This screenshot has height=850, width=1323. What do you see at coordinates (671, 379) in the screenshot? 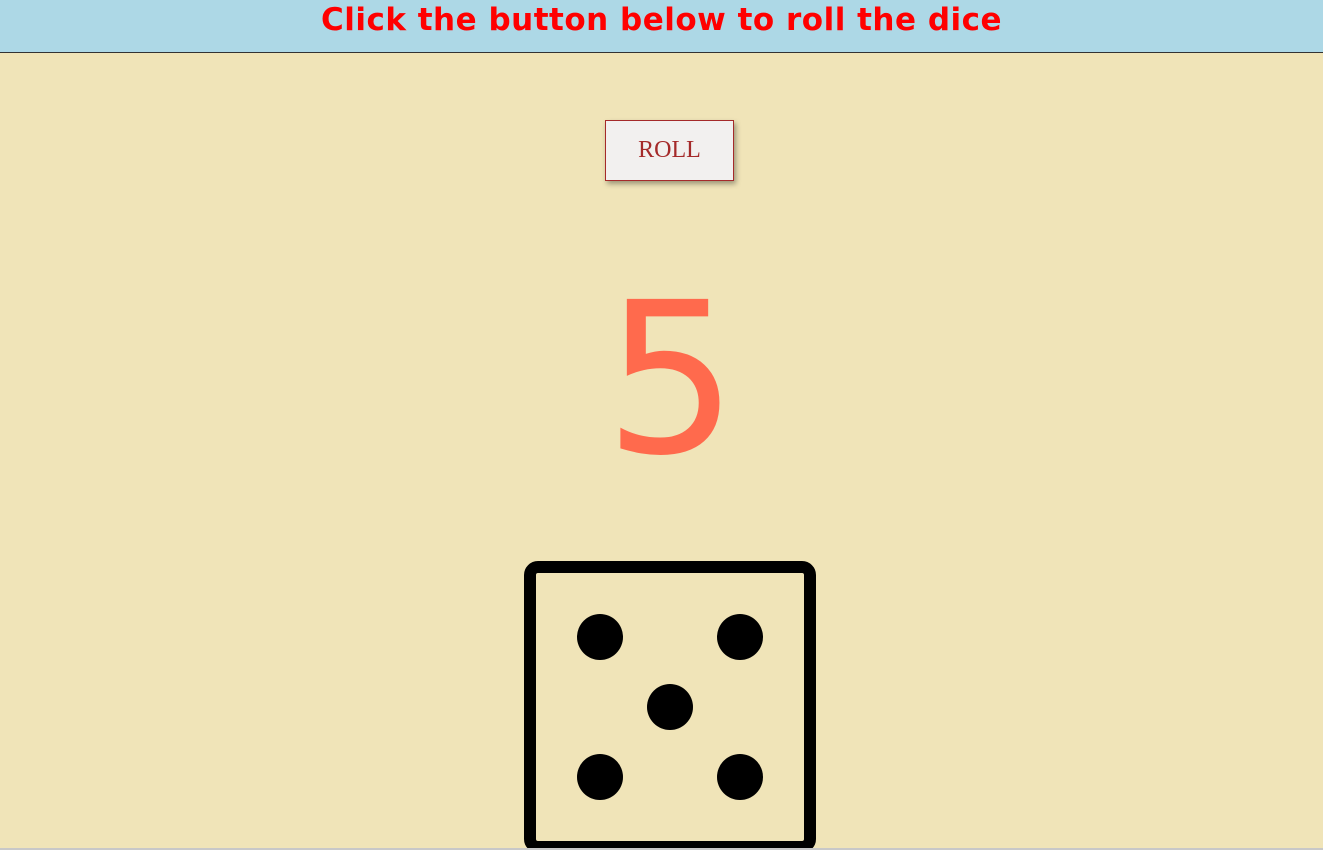
I see `dice-result-number: 5` at bounding box center [671, 379].